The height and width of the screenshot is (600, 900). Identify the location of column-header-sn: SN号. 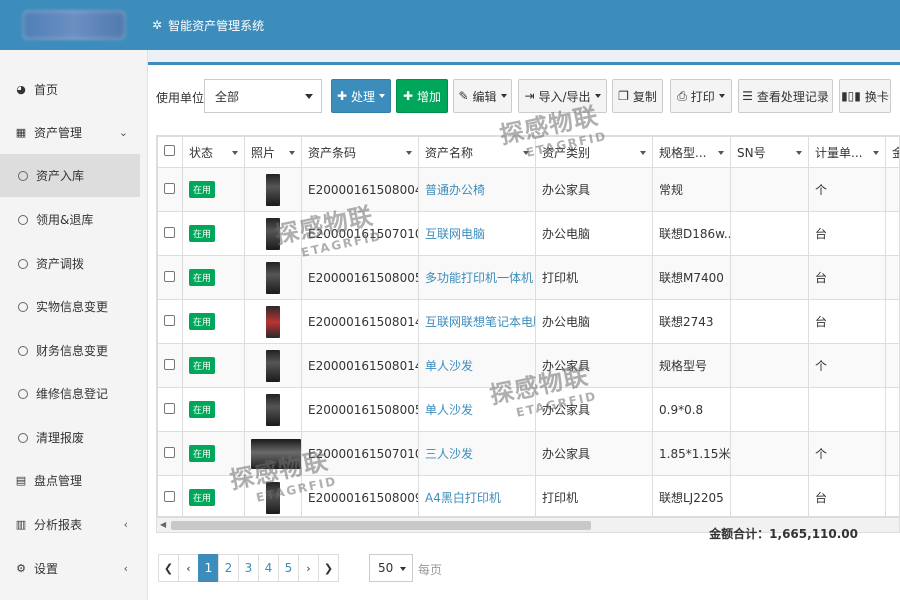
(769, 152).